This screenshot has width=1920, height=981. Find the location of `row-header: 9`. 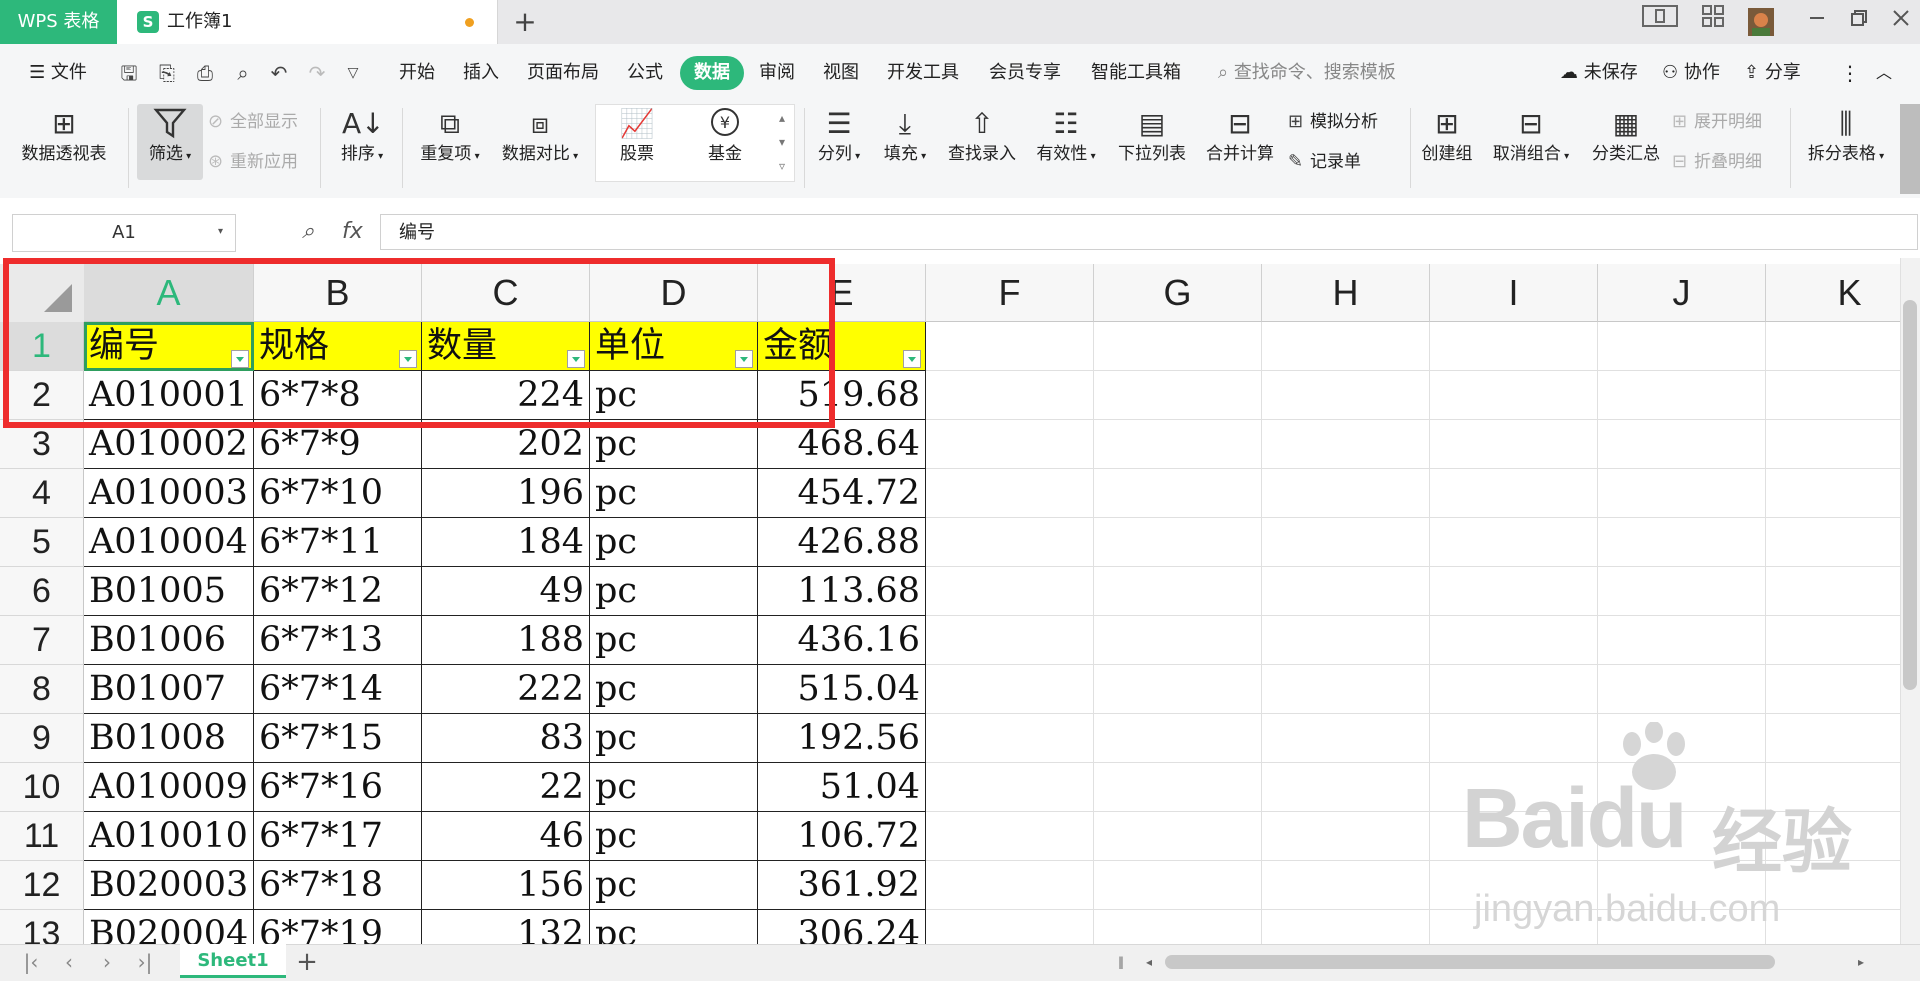

row-header: 9 is located at coordinates (42, 738).